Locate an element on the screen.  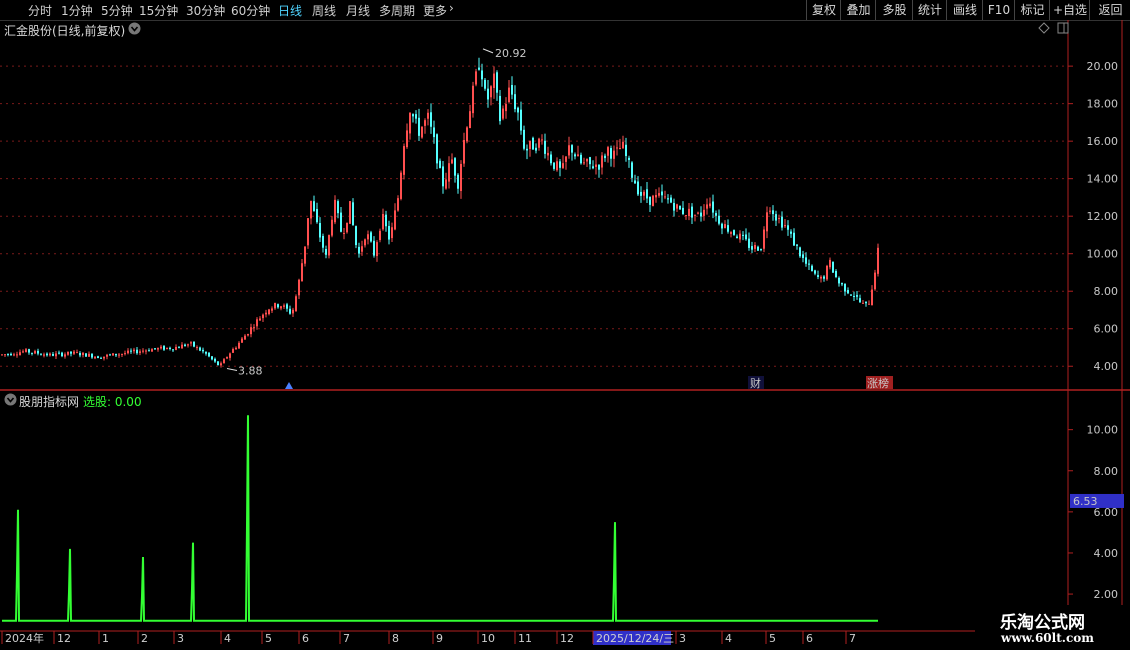
price-tick-label: 4.00 is located at coordinates (1106, 366).